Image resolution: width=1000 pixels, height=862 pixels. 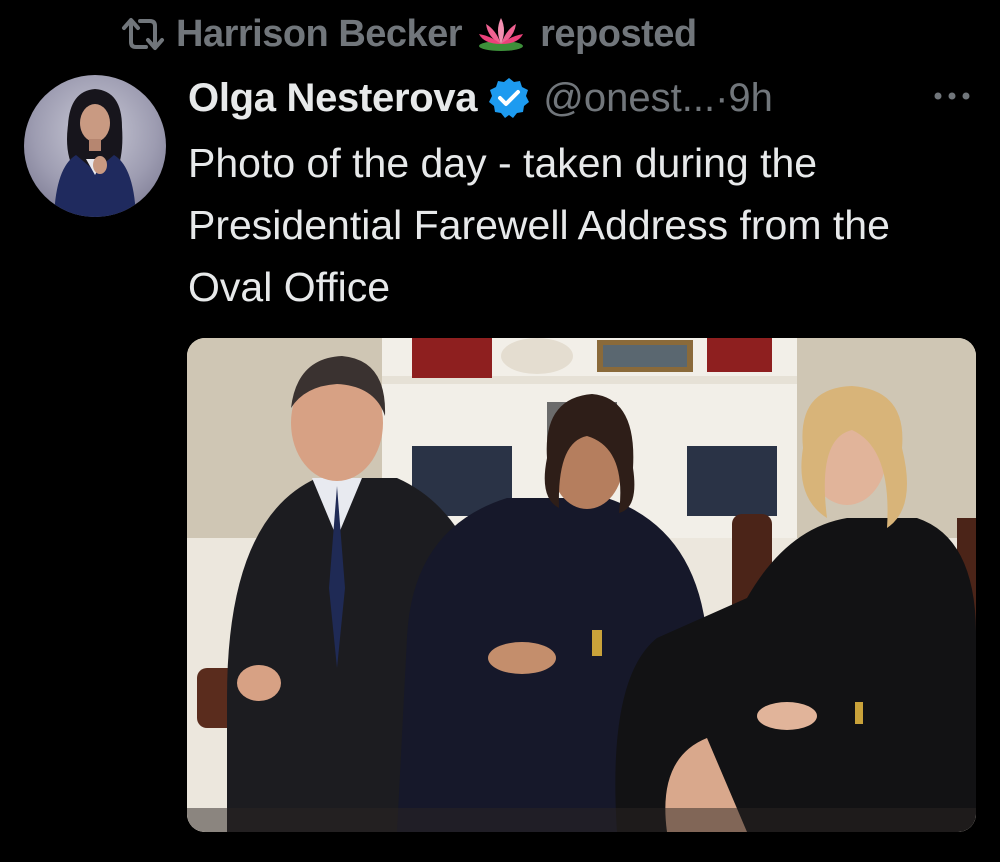 I want to click on repost-label: reposted, so click(x=618, y=33).